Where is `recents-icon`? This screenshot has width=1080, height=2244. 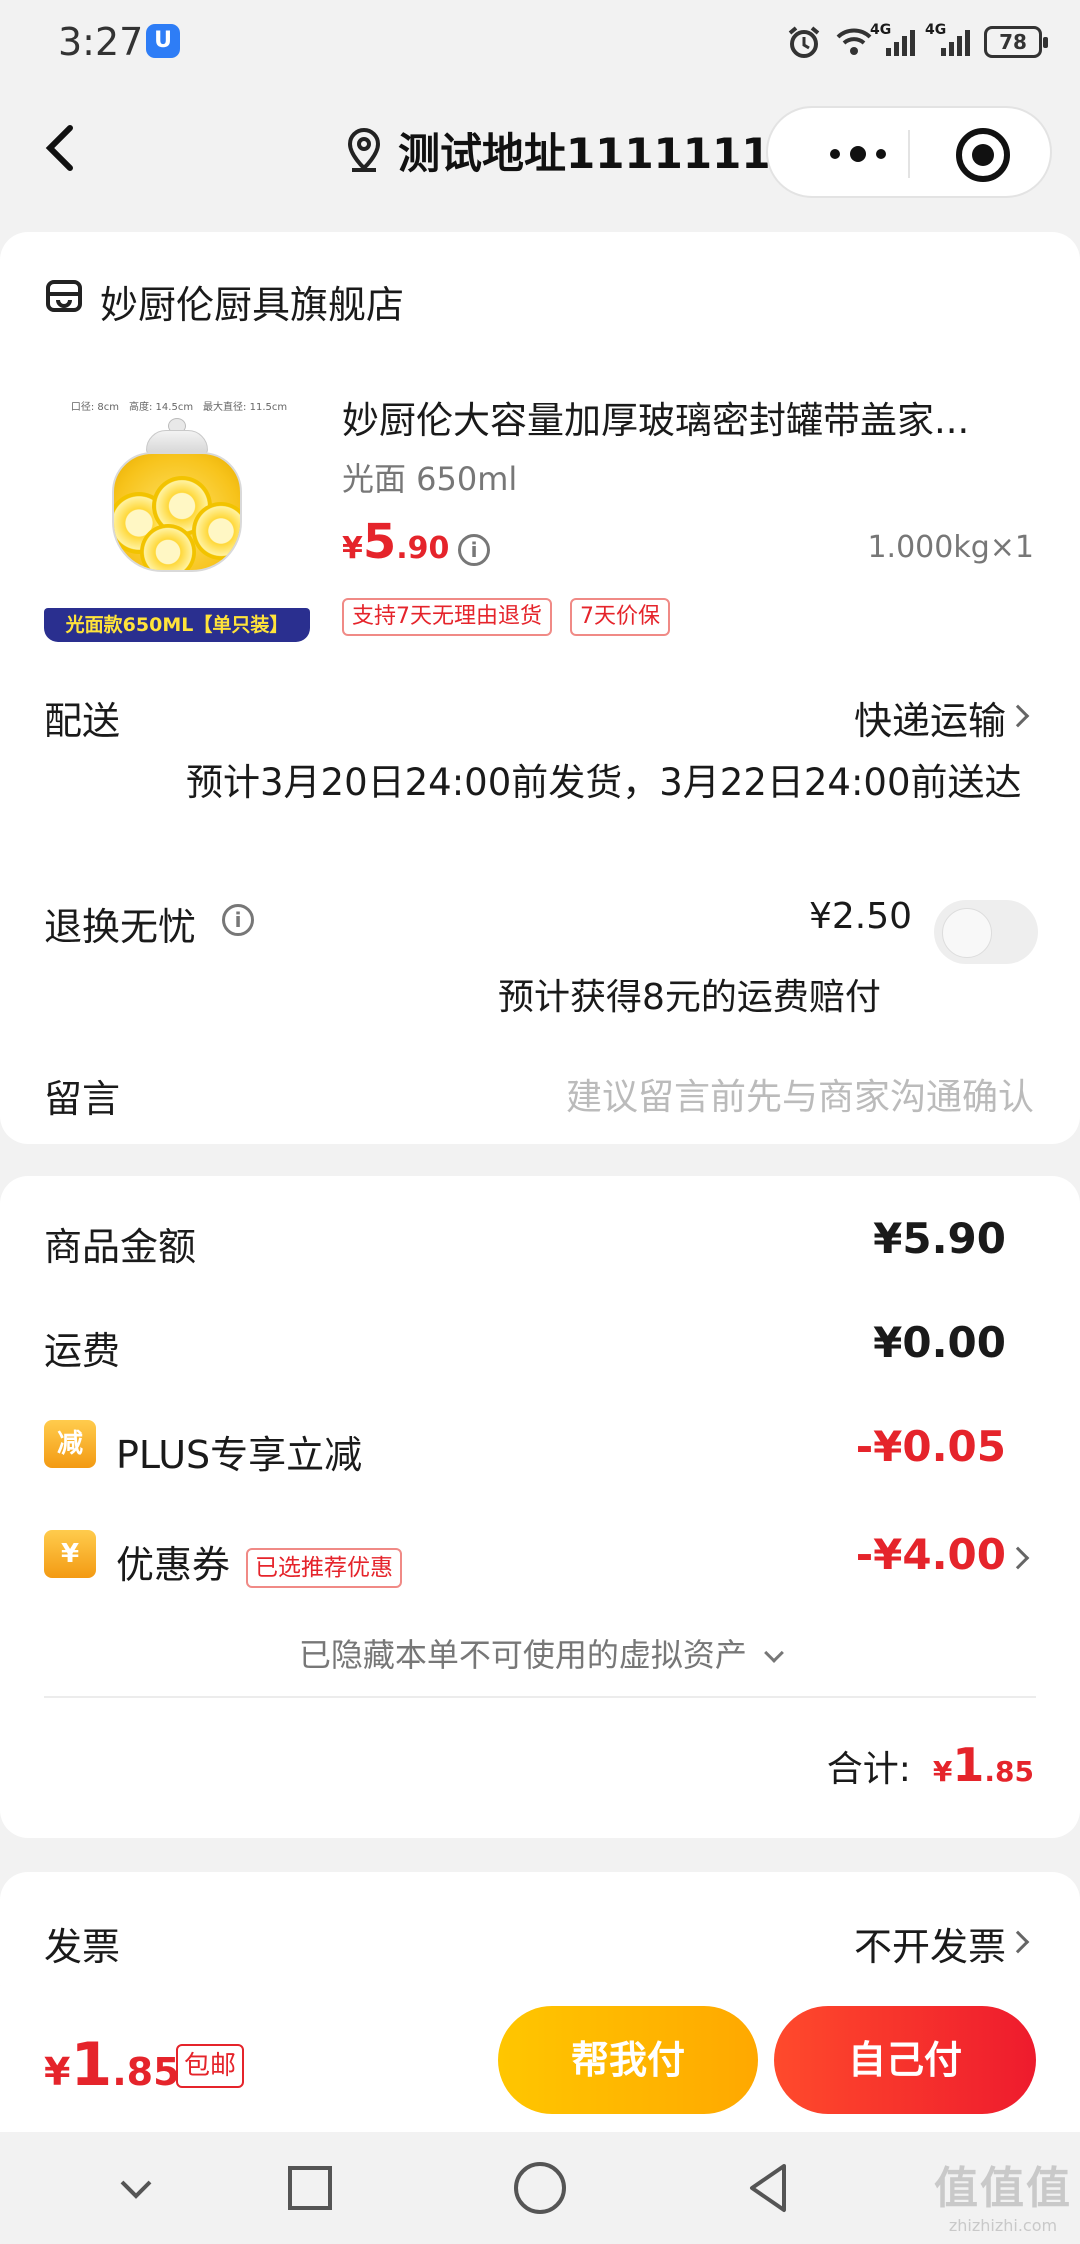 recents-icon is located at coordinates (310, 2188).